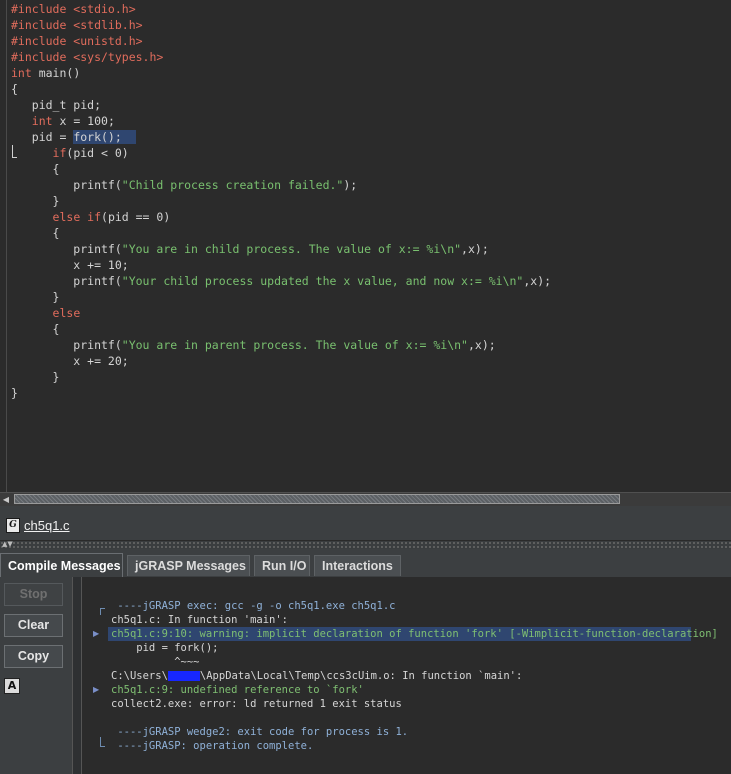 Image resolution: width=731 pixels, height=774 pixels. What do you see at coordinates (281, 361) in the screenshot?
I see `code-line: x += 20;` at bounding box center [281, 361].